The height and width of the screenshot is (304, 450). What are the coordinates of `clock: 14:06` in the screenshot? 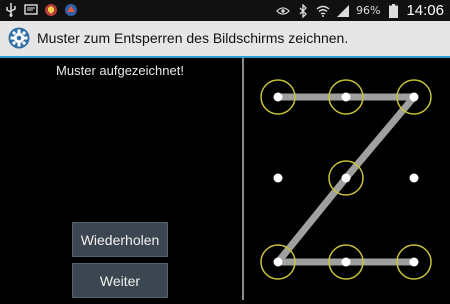 It's located at (425, 10).